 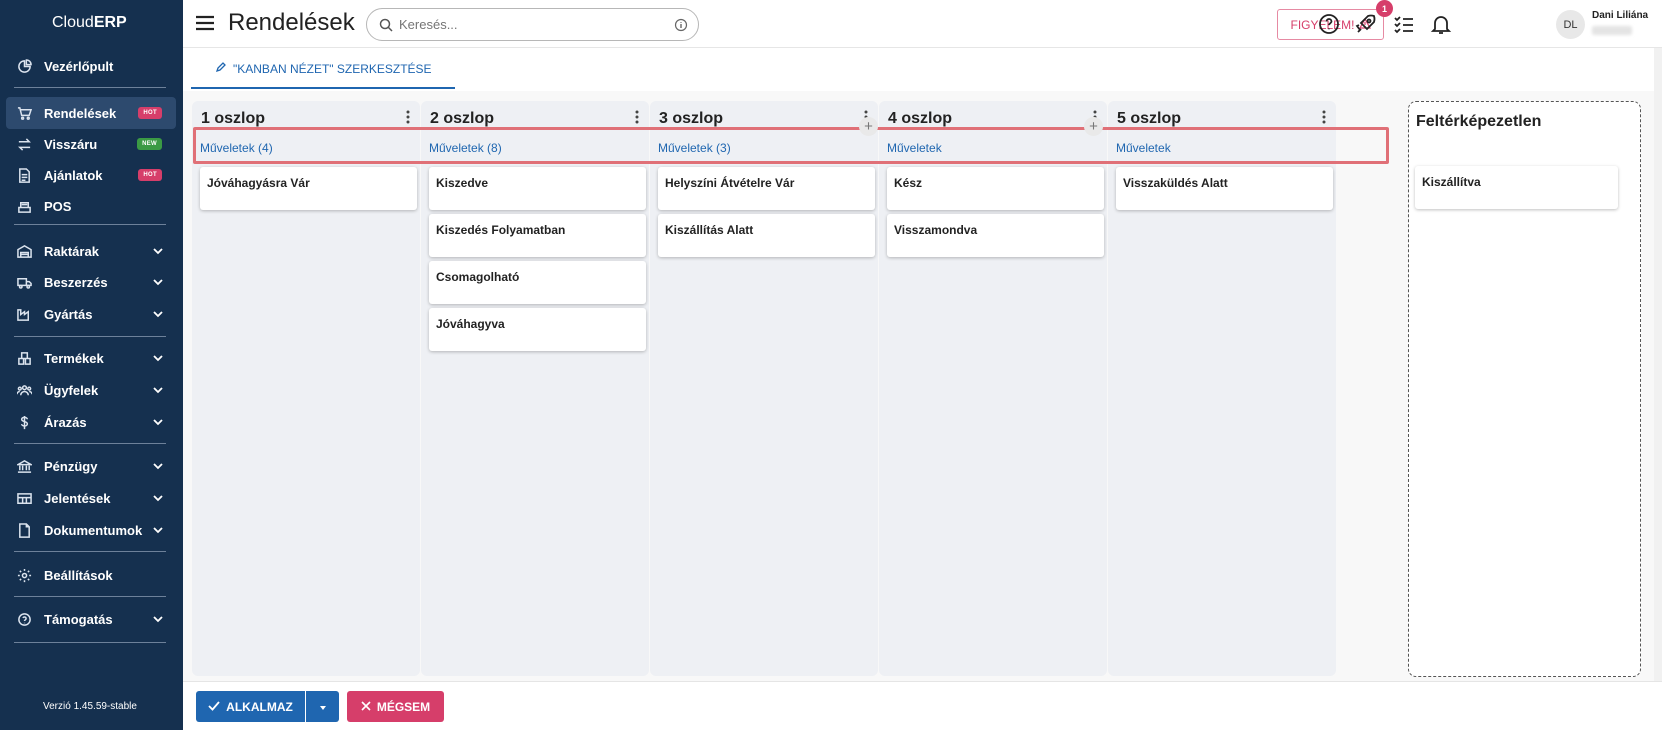 I want to click on menu-icon, so click(x=205, y=23).